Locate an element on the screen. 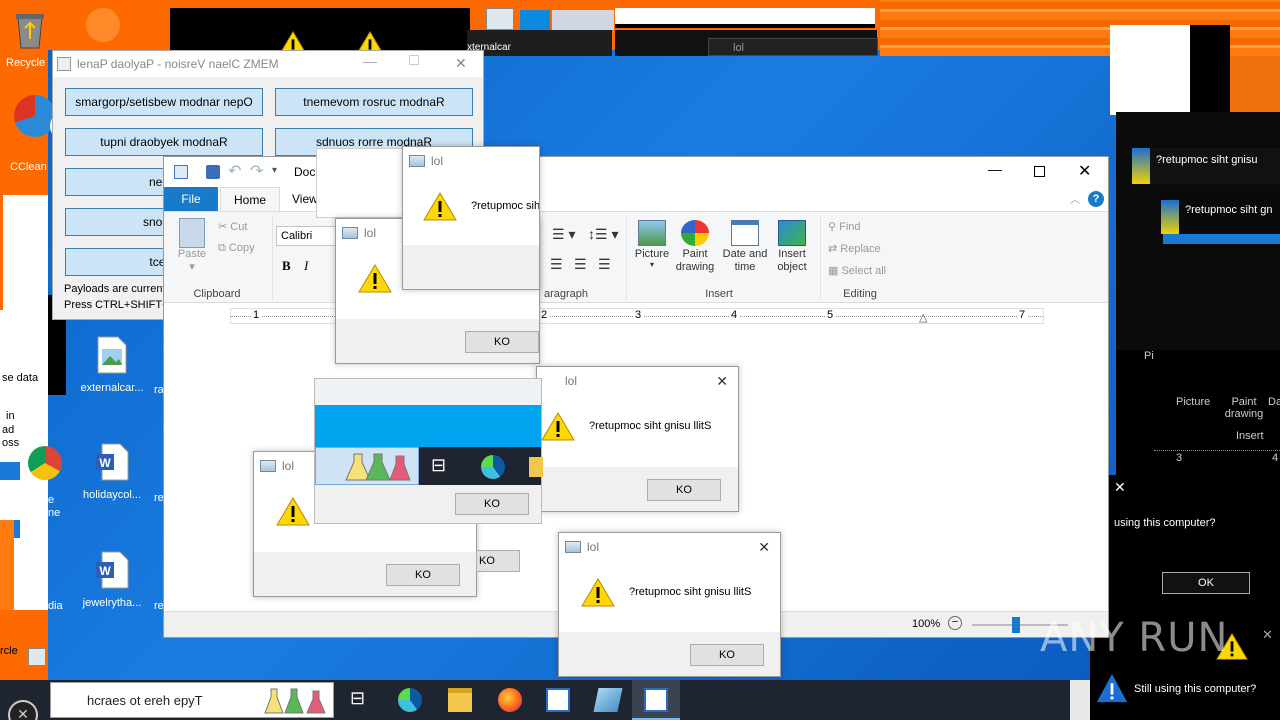  ok-button-dark: OK is located at coordinates (1206, 583).